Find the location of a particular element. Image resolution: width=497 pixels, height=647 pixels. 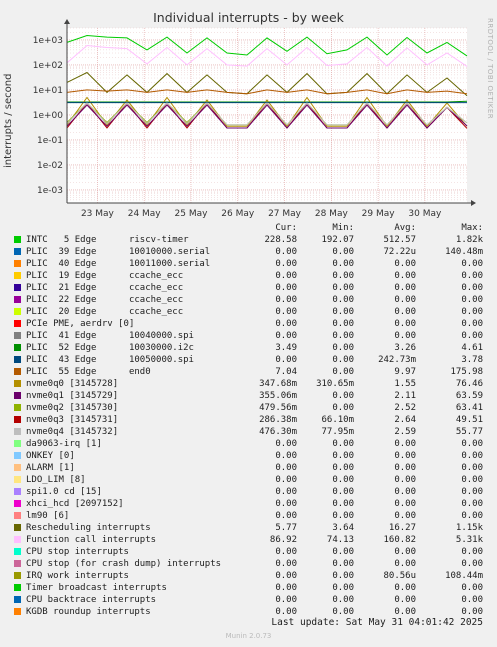

legend-name: PLIC 19 Edge ccache_ecc is located at coordinates (105, 276).